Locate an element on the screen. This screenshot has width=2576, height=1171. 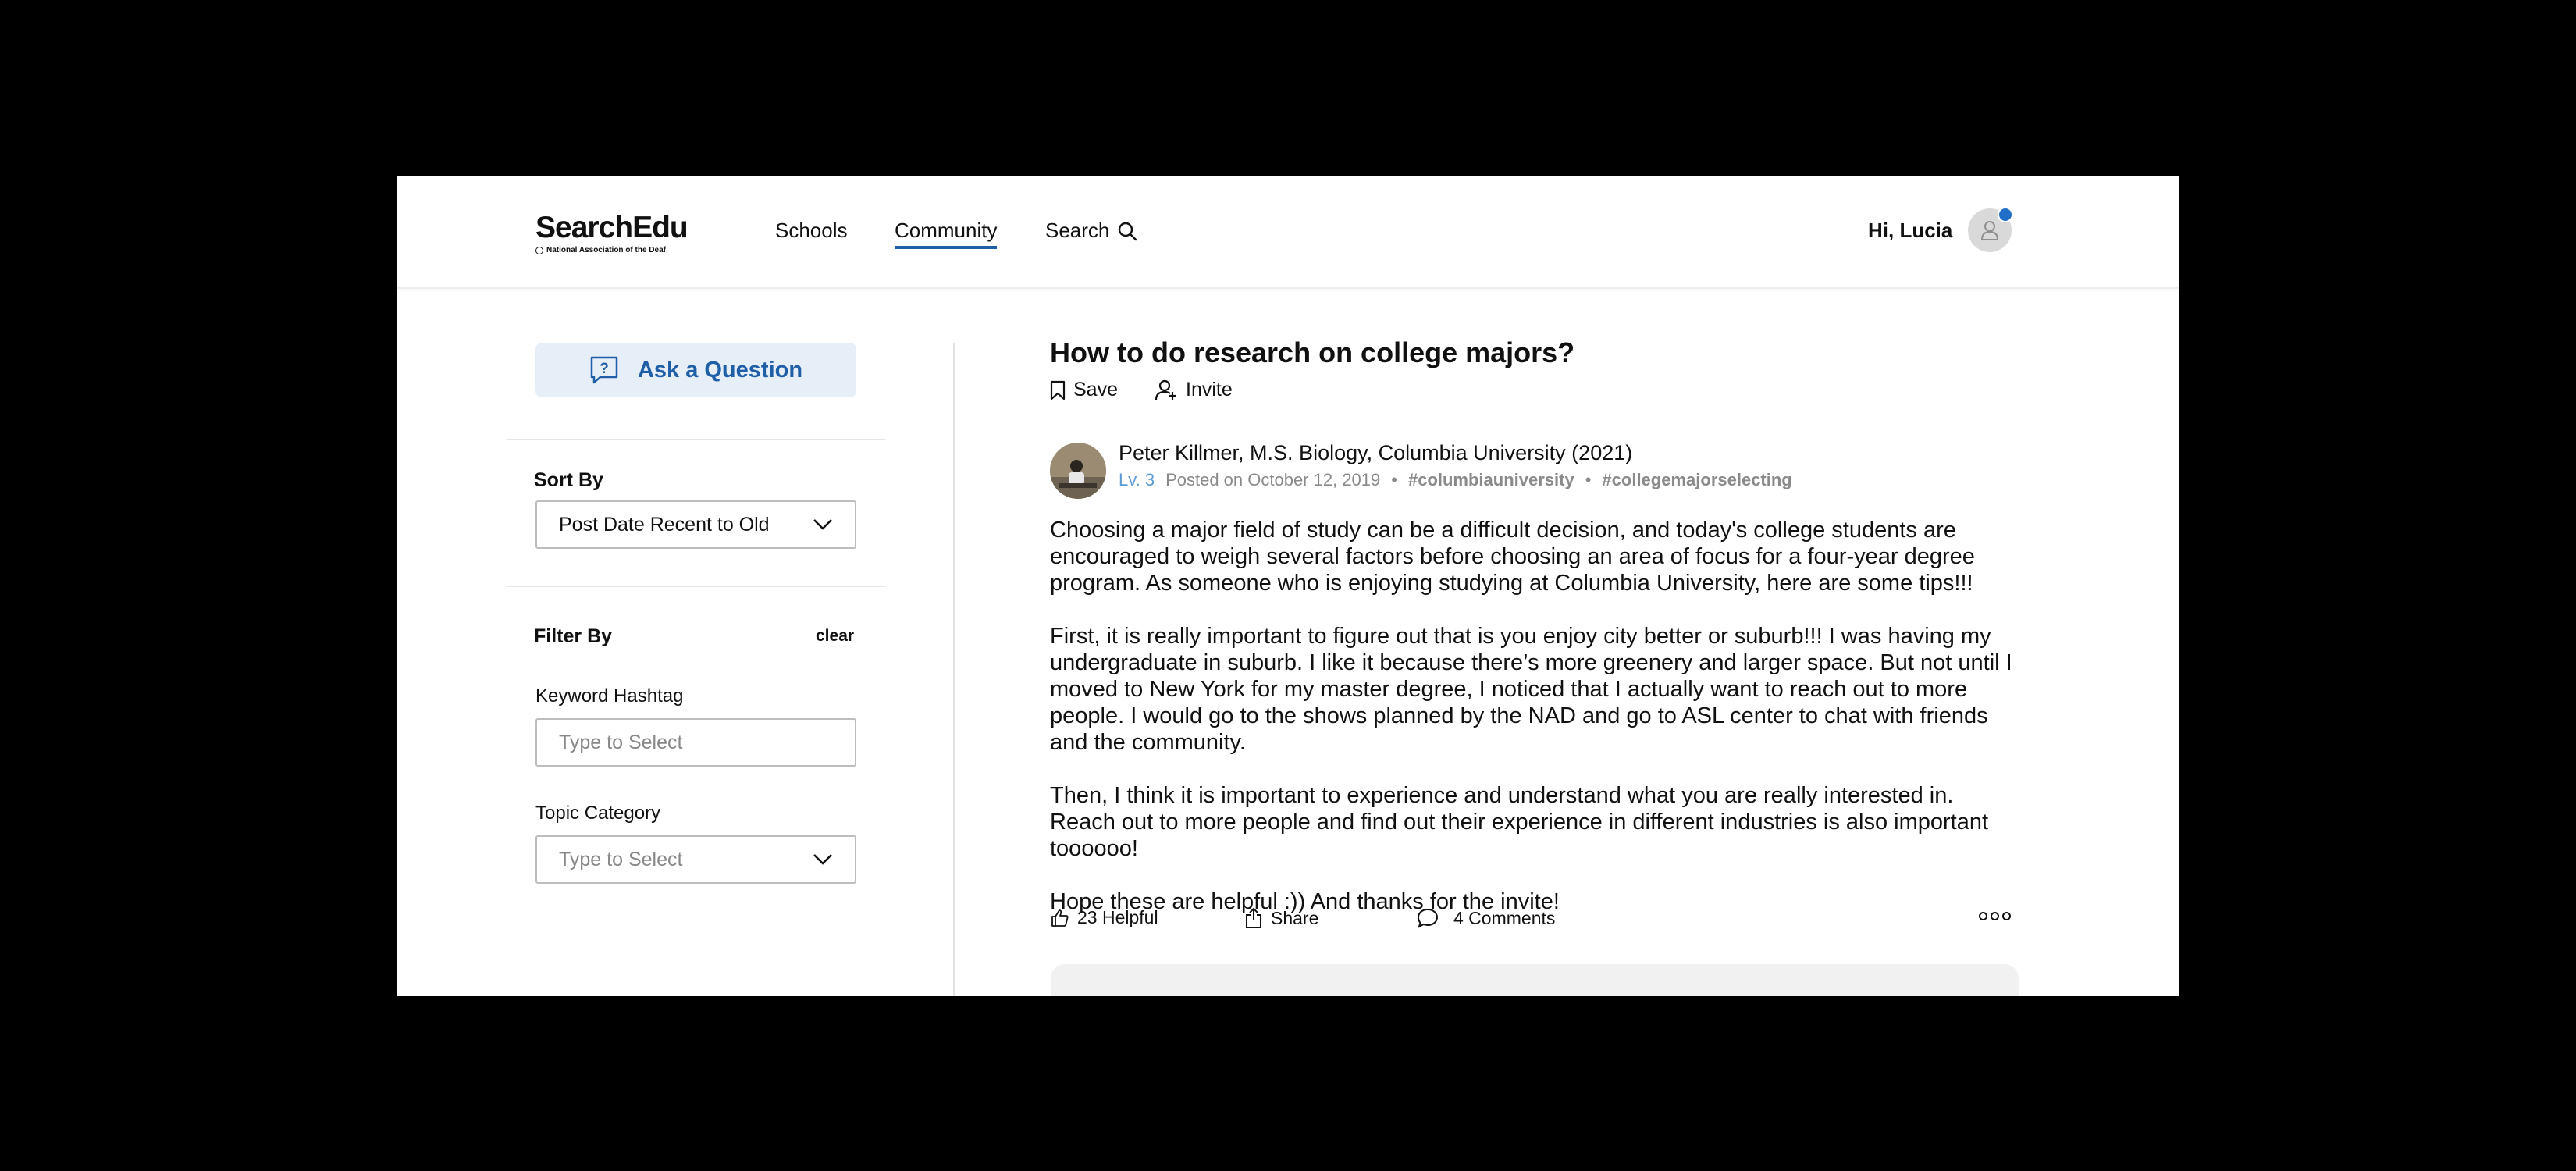
hashtag-link: #collegemajorselecting is located at coordinates (1697, 480).